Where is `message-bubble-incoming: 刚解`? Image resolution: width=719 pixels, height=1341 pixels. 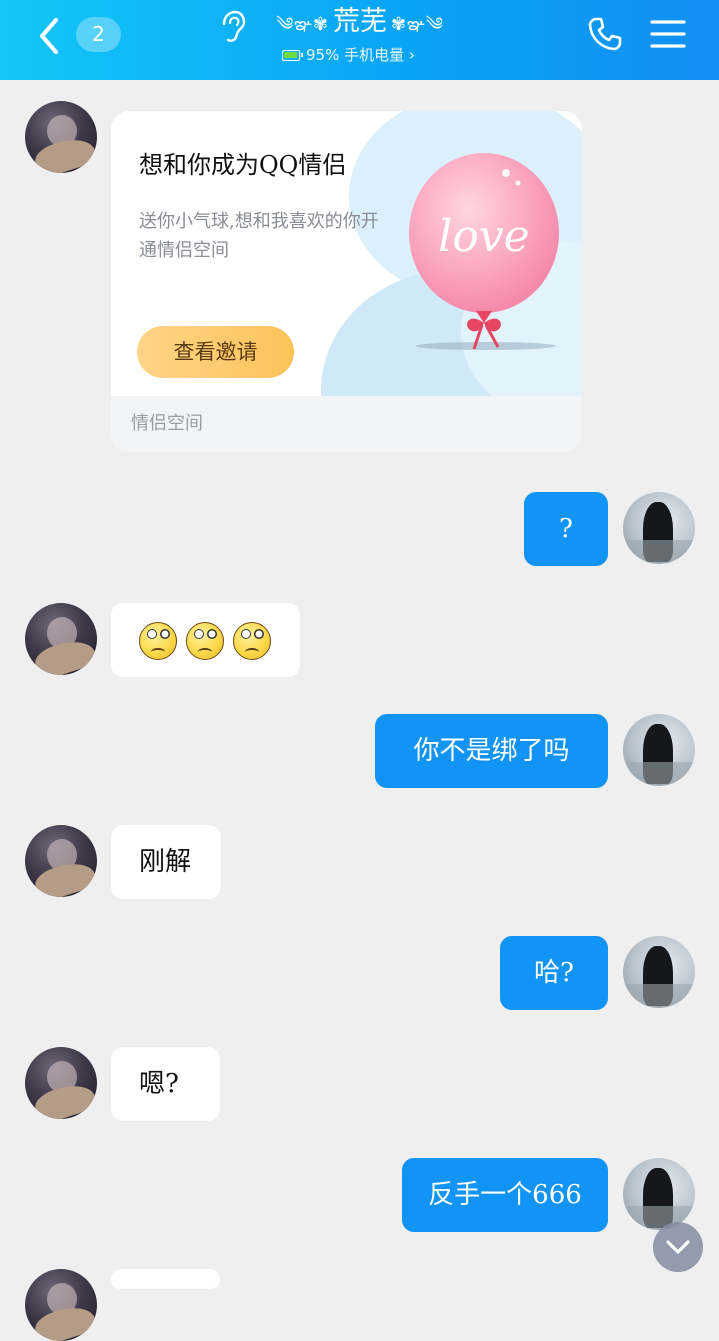 message-bubble-incoming: 刚解 is located at coordinates (166, 862).